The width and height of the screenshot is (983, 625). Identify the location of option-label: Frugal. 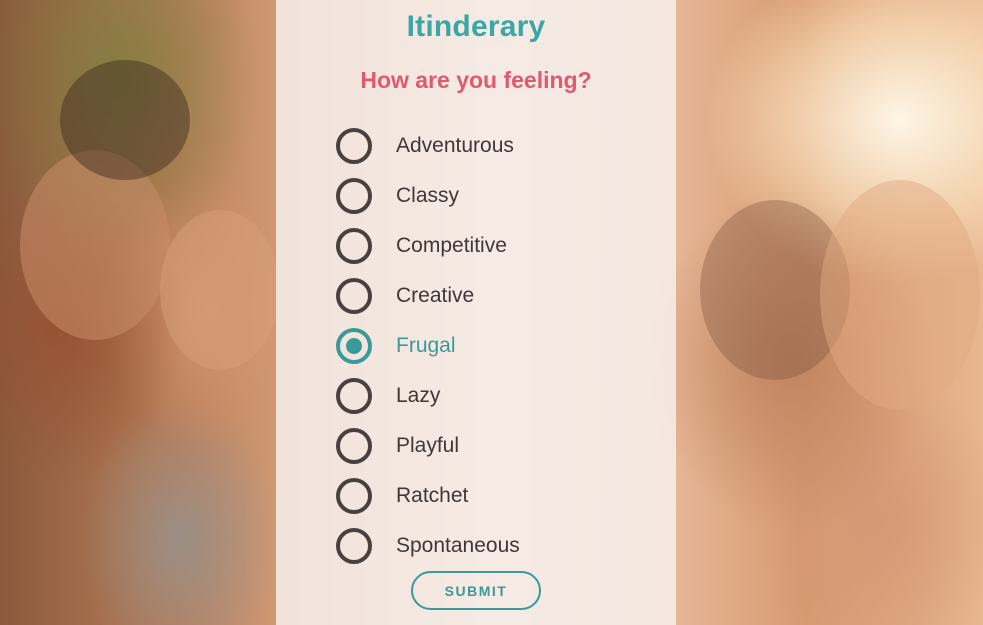
(426, 345).